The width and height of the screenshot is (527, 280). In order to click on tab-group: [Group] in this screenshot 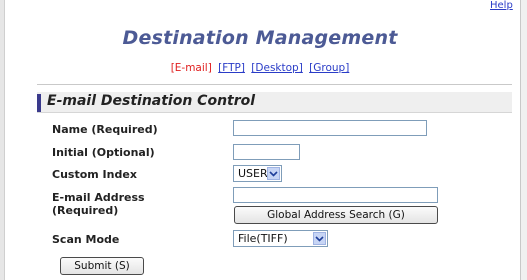, I will do `click(329, 68)`.